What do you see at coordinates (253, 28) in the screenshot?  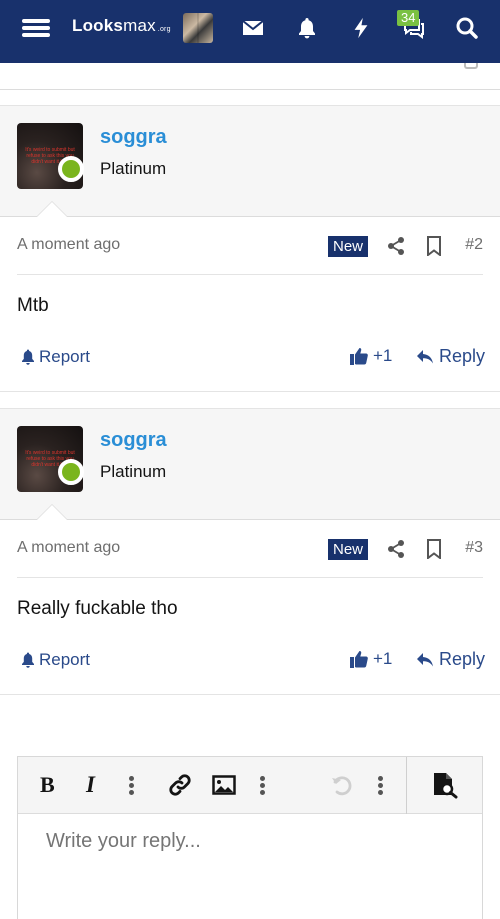 I see `mail-icon` at bounding box center [253, 28].